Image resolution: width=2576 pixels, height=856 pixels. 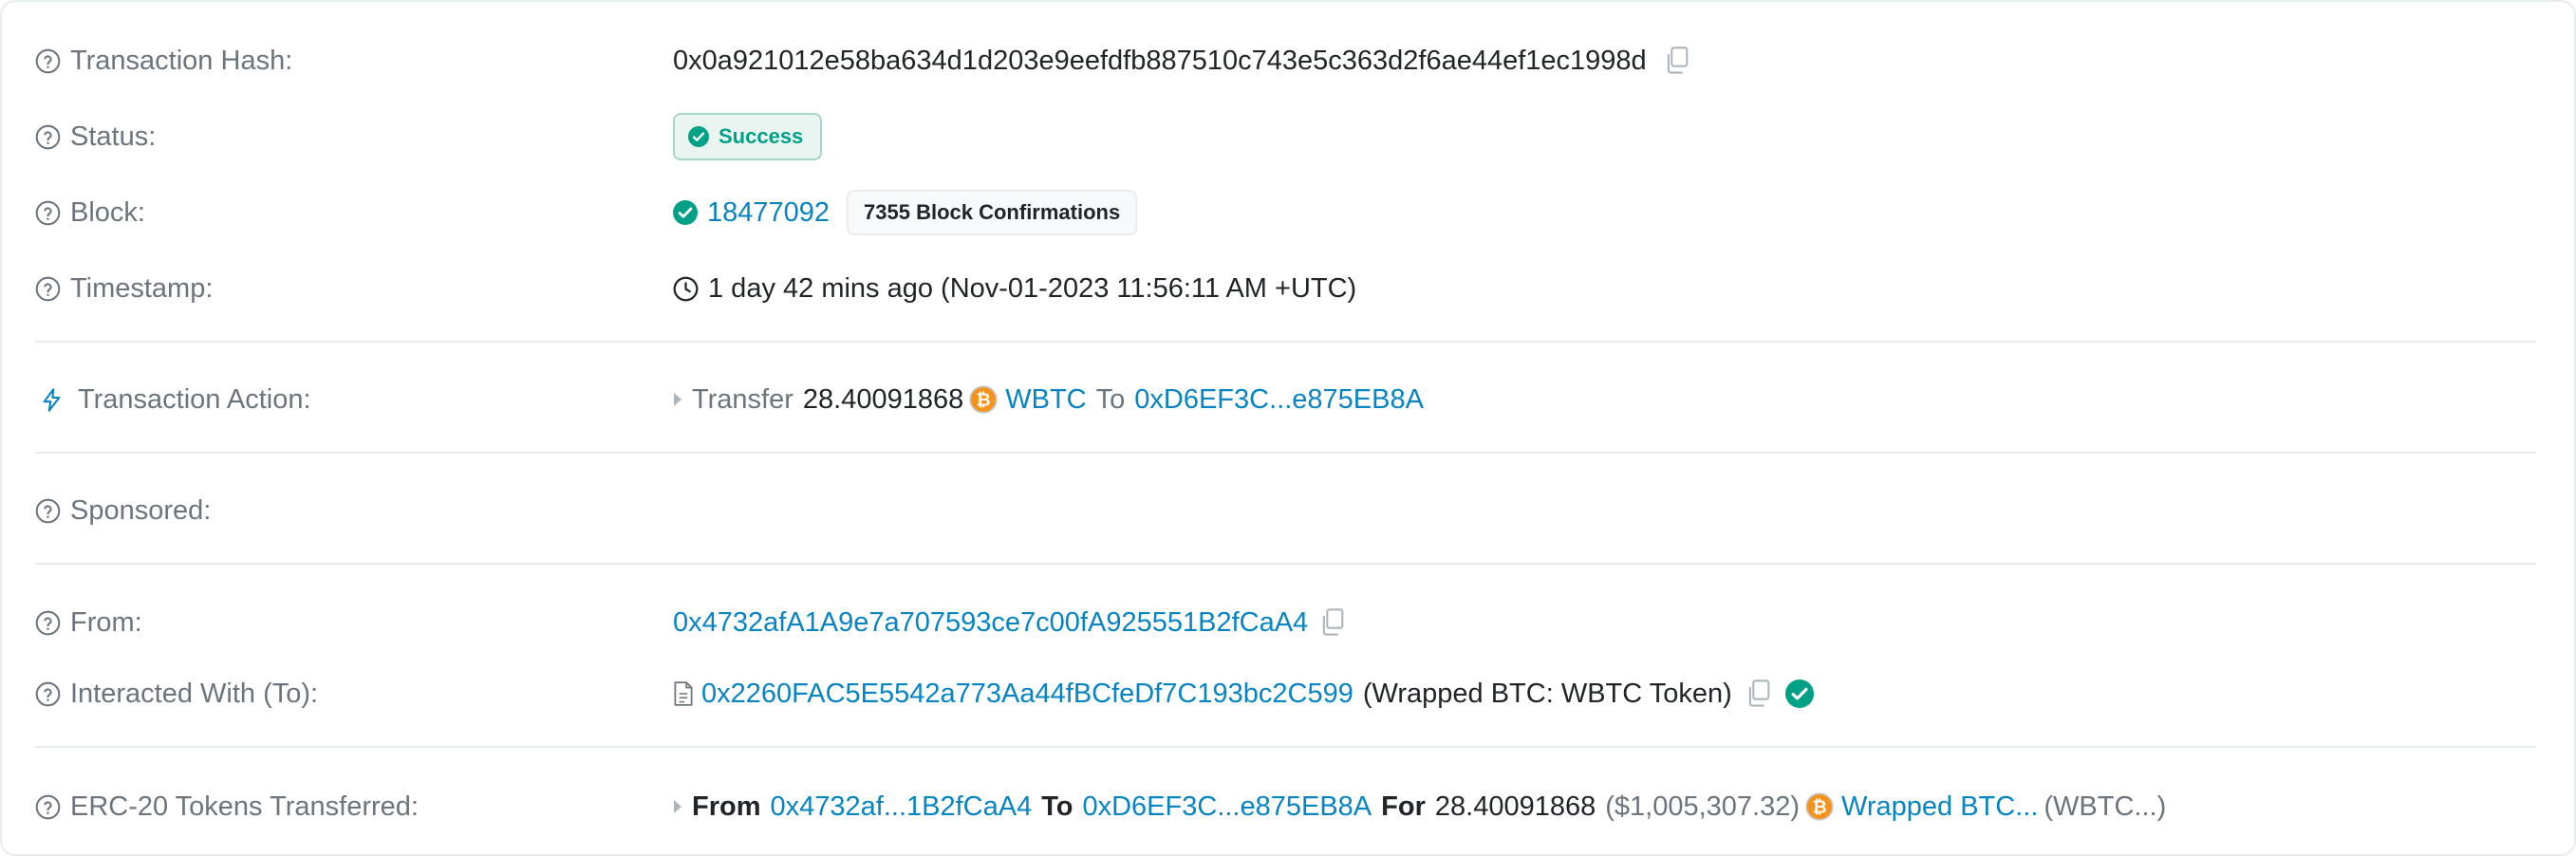 What do you see at coordinates (726, 806) in the screenshot?
I see `erc20-from-word: From` at bounding box center [726, 806].